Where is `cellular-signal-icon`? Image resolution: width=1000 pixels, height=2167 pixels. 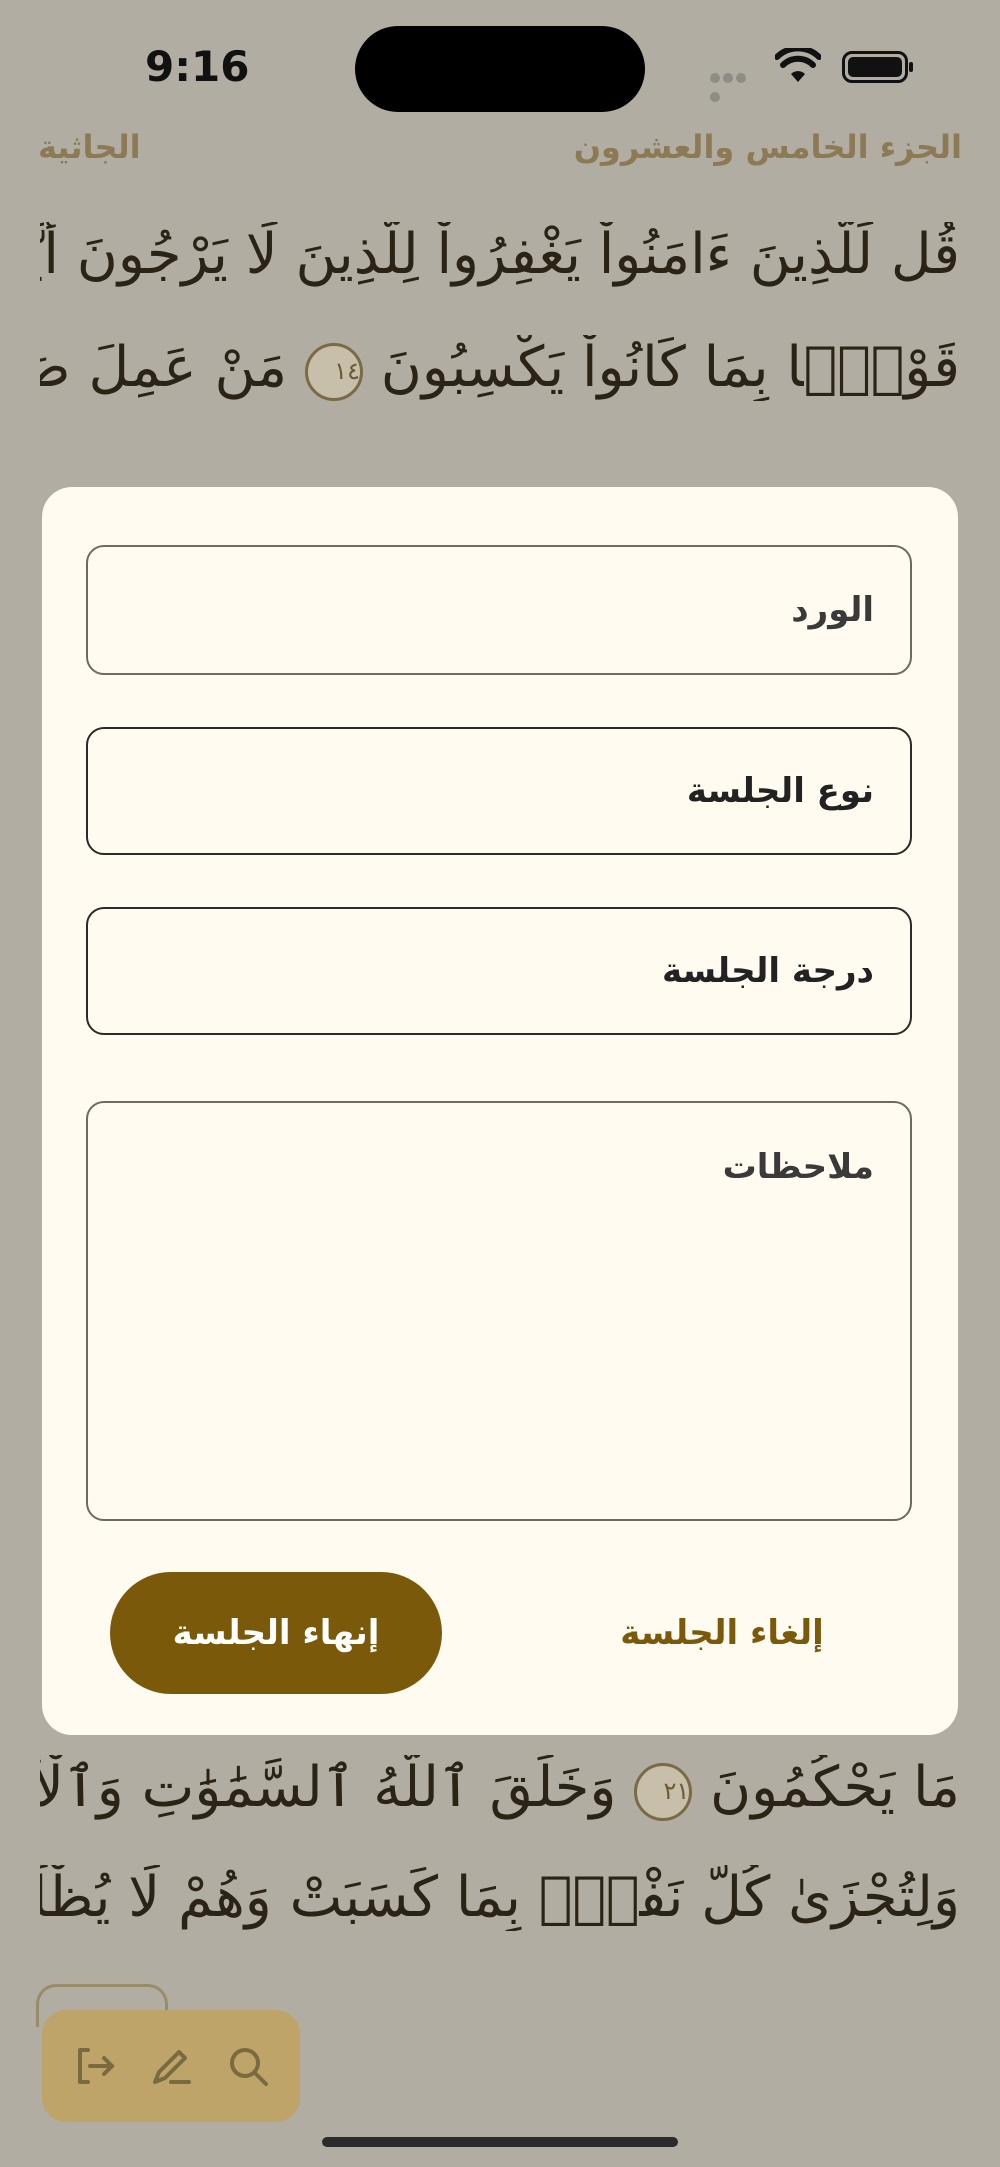 cellular-signal-icon is located at coordinates (735, 85).